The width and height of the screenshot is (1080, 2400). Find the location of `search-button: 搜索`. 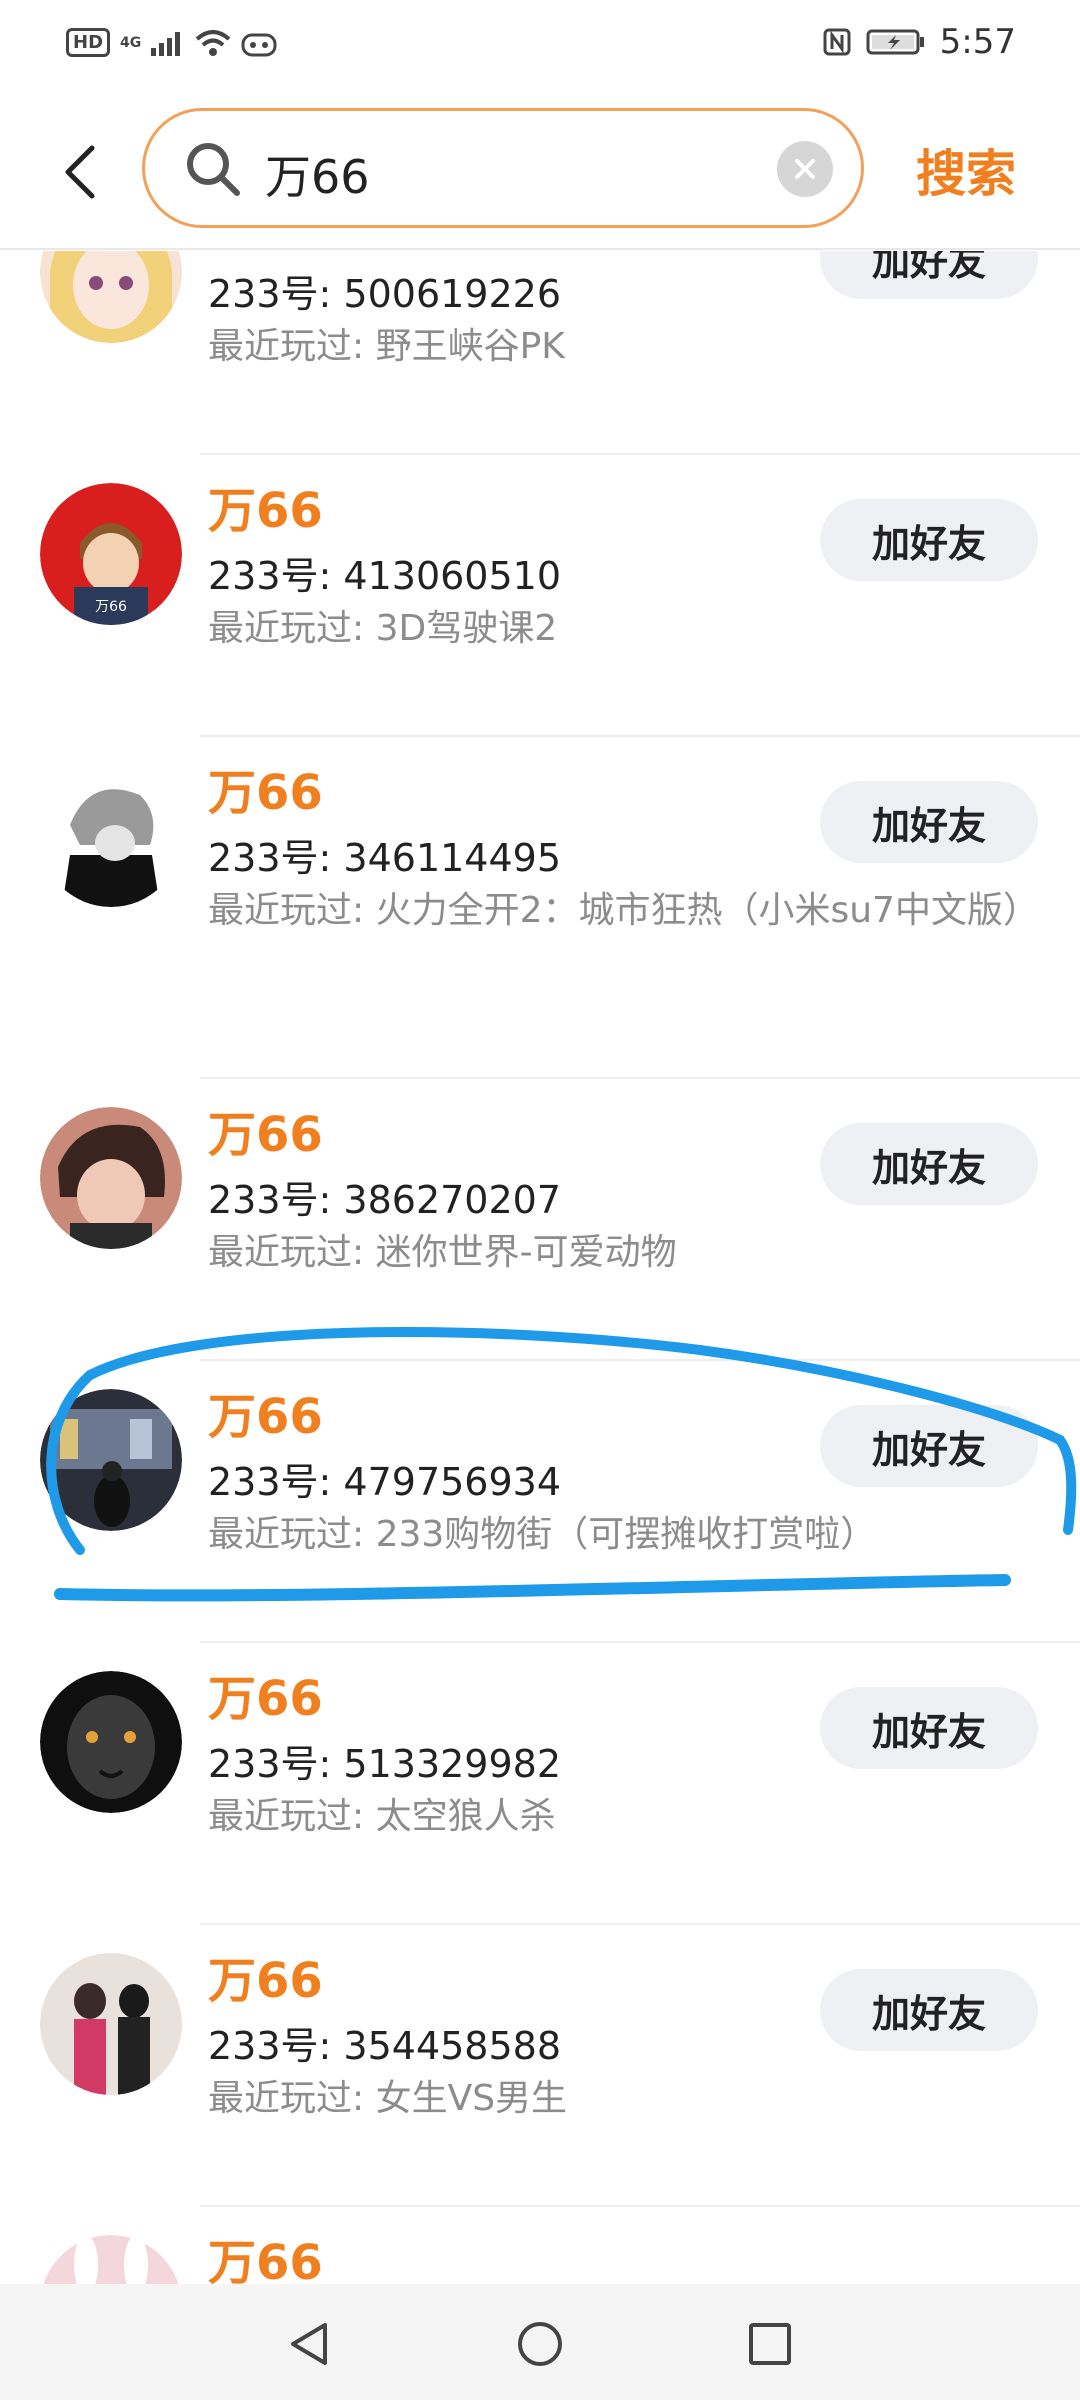

search-button: 搜索 is located at coordinates (966, 170).